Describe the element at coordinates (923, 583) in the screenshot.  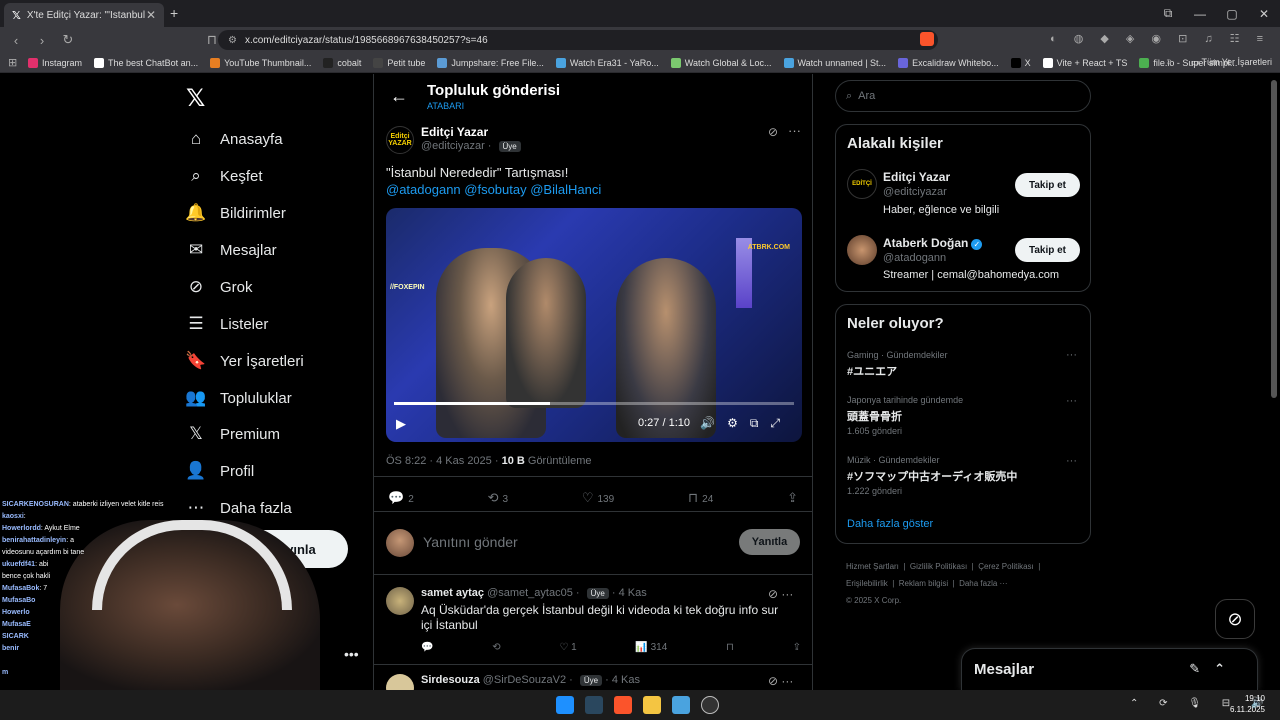
I see `footer-link: Reklam bilgisi` at that location.